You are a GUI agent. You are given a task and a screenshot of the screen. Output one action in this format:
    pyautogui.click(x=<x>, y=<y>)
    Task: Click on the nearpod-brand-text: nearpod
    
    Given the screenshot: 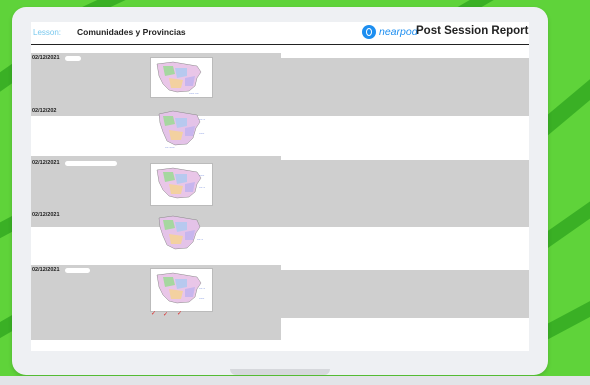 What is the action you would take?
    pyautogui.click(x=398, y=32)
    